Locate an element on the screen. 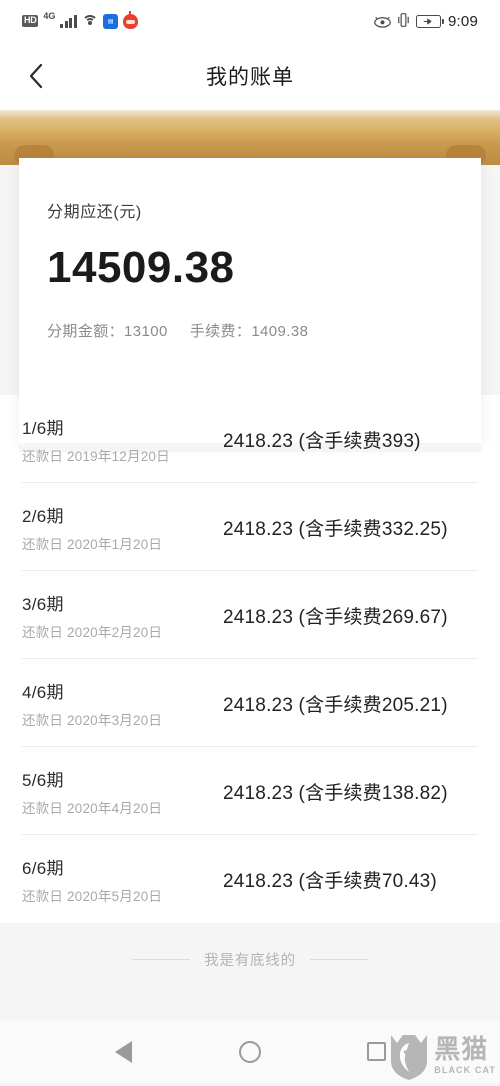 This screenshot has height=1086, width=500. installment-due-date: 还款日 2020年4月20日 is located at coordinates (92, 808).